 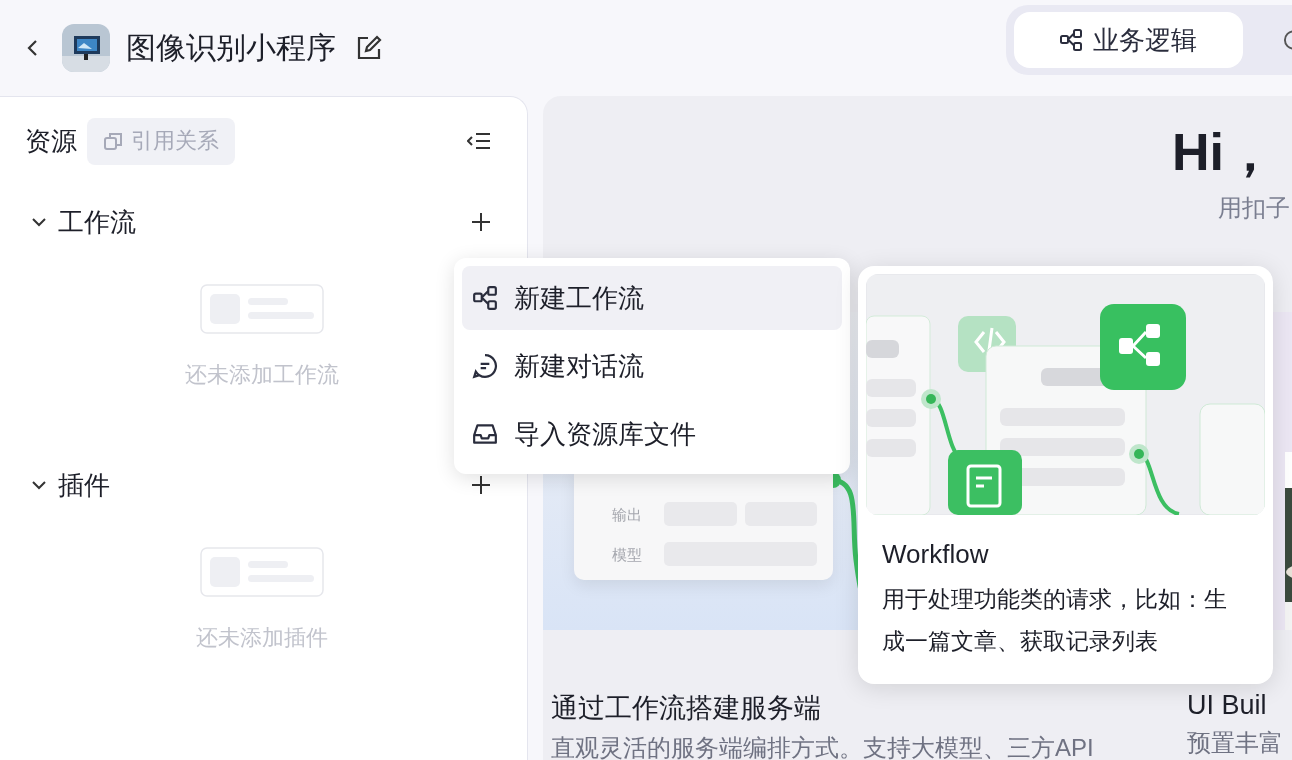 What do you see at coordinates (262, 375) in the screenshot?
I see `empty-message: 还未添加工作流` at bounding box center [262, 375].